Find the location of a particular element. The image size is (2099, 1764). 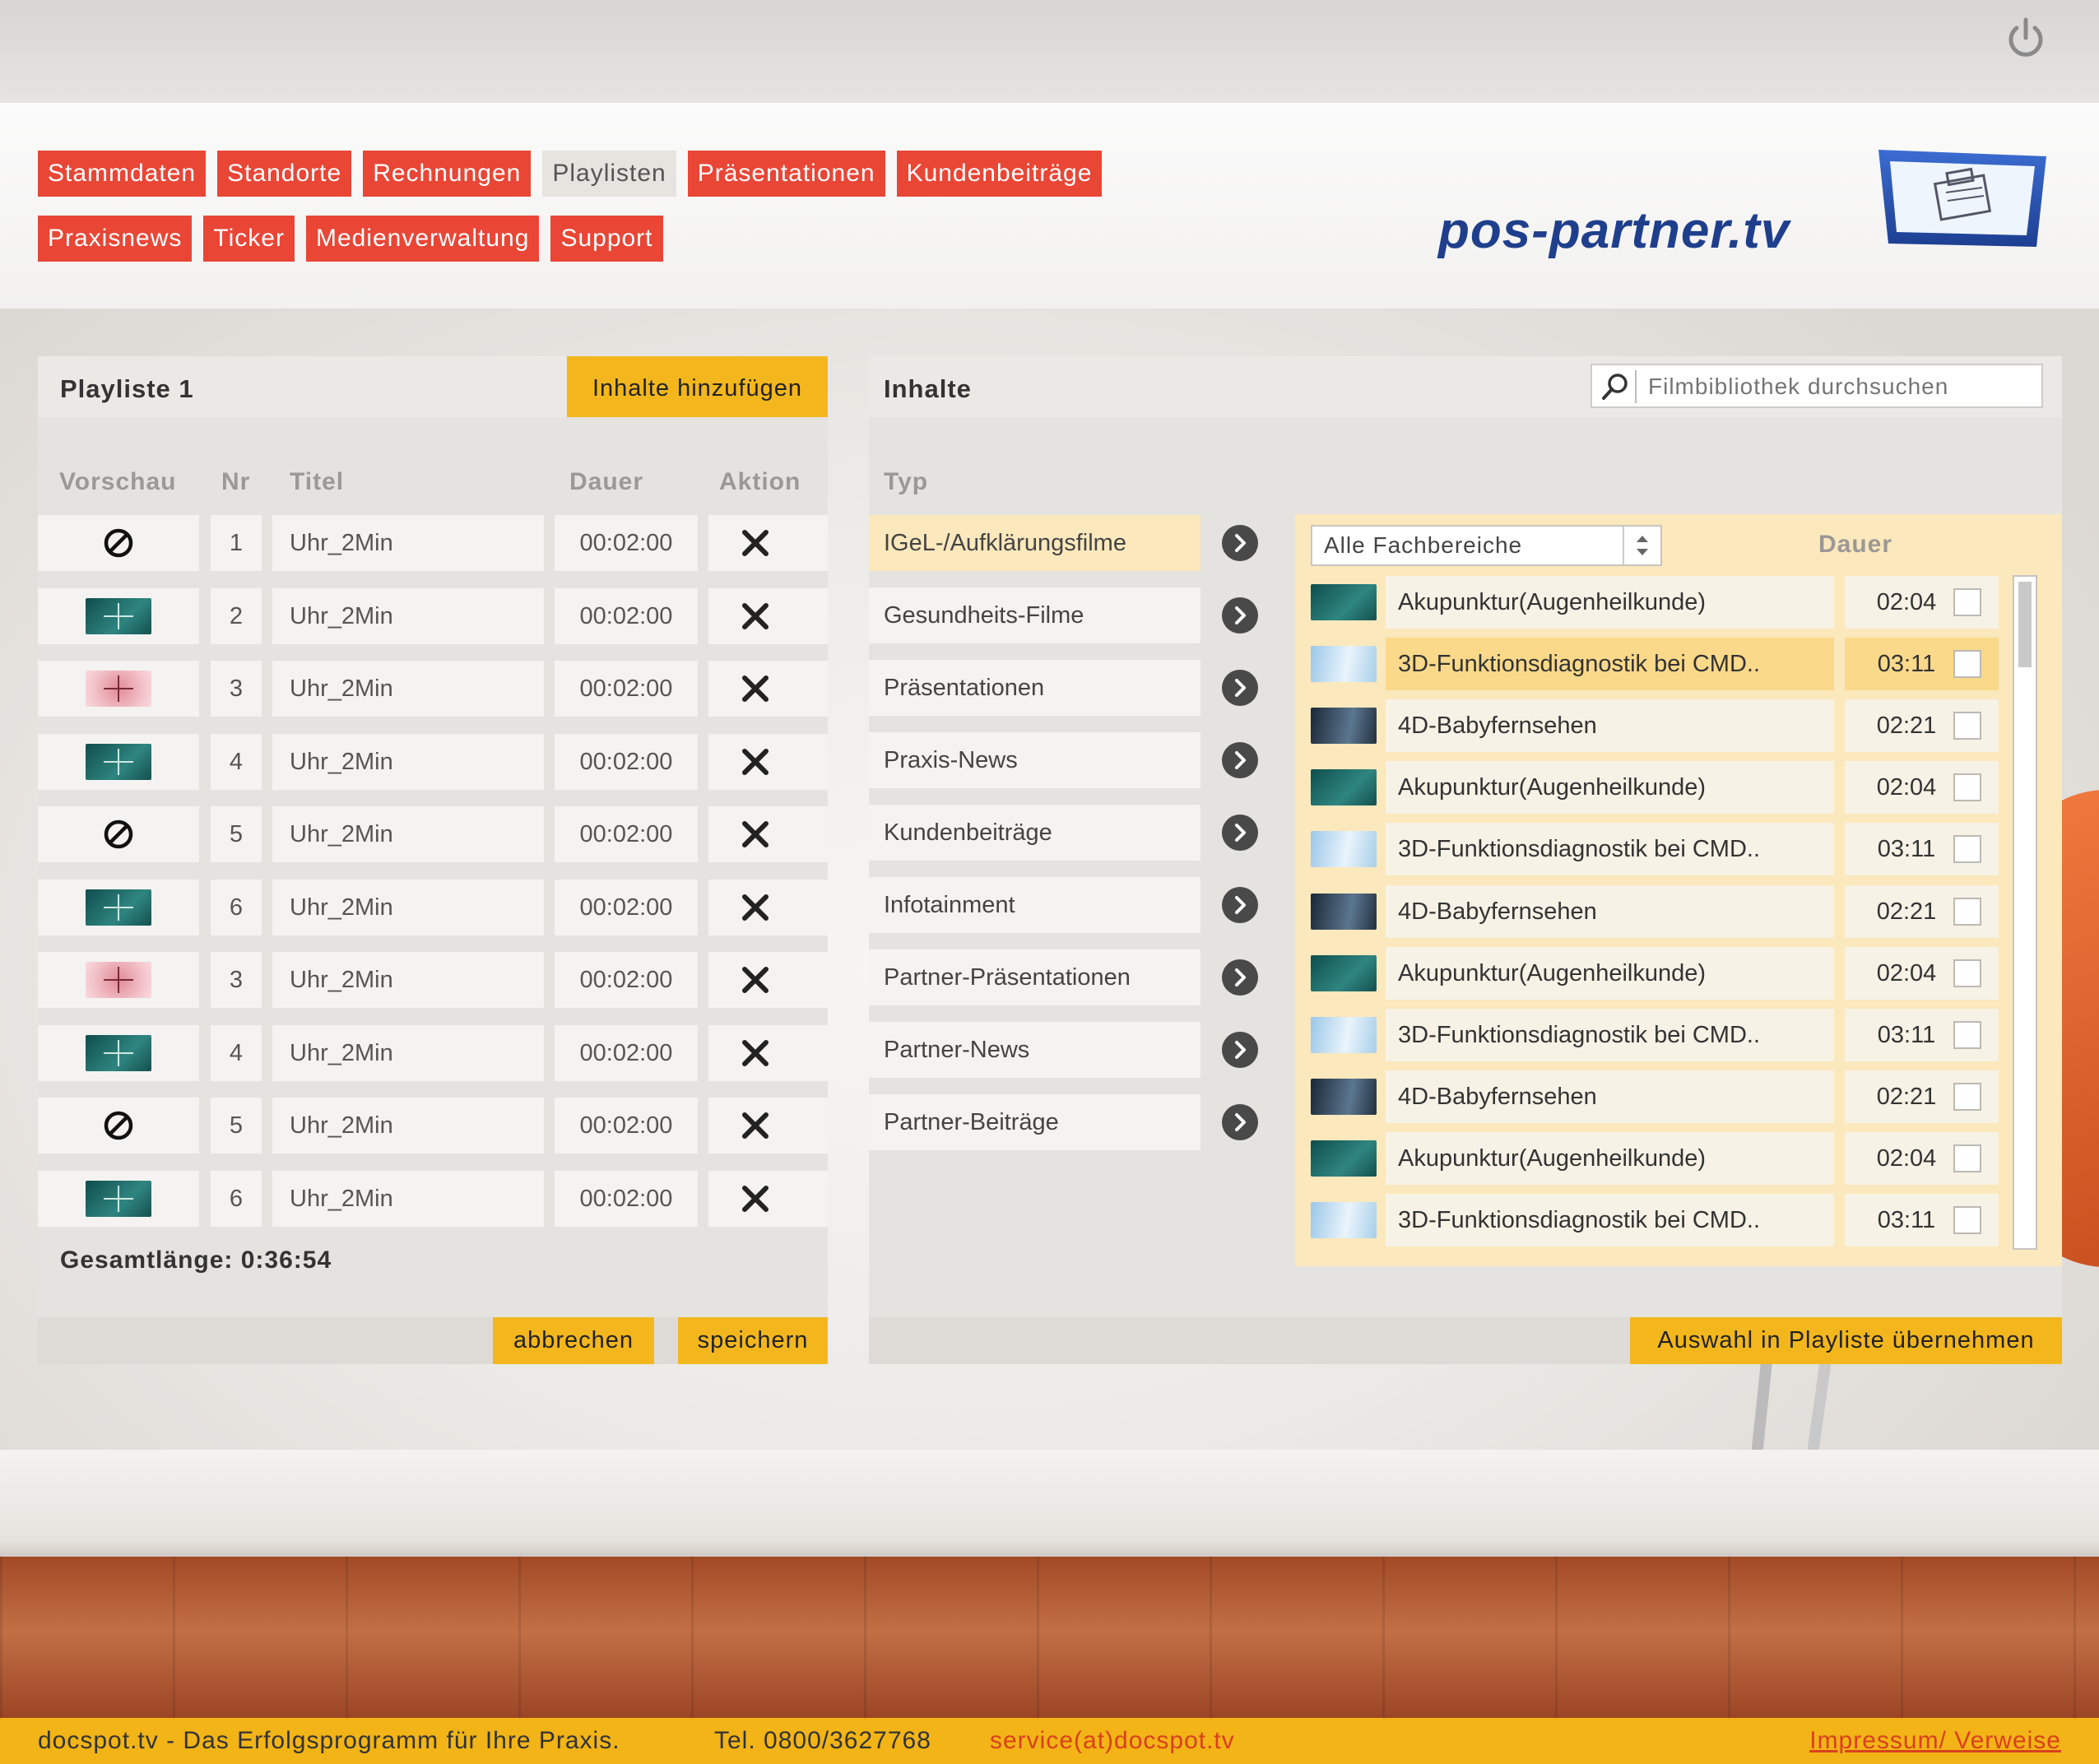

filter-select: Alle Fachbereiche is located at coordinates (1487, 545).